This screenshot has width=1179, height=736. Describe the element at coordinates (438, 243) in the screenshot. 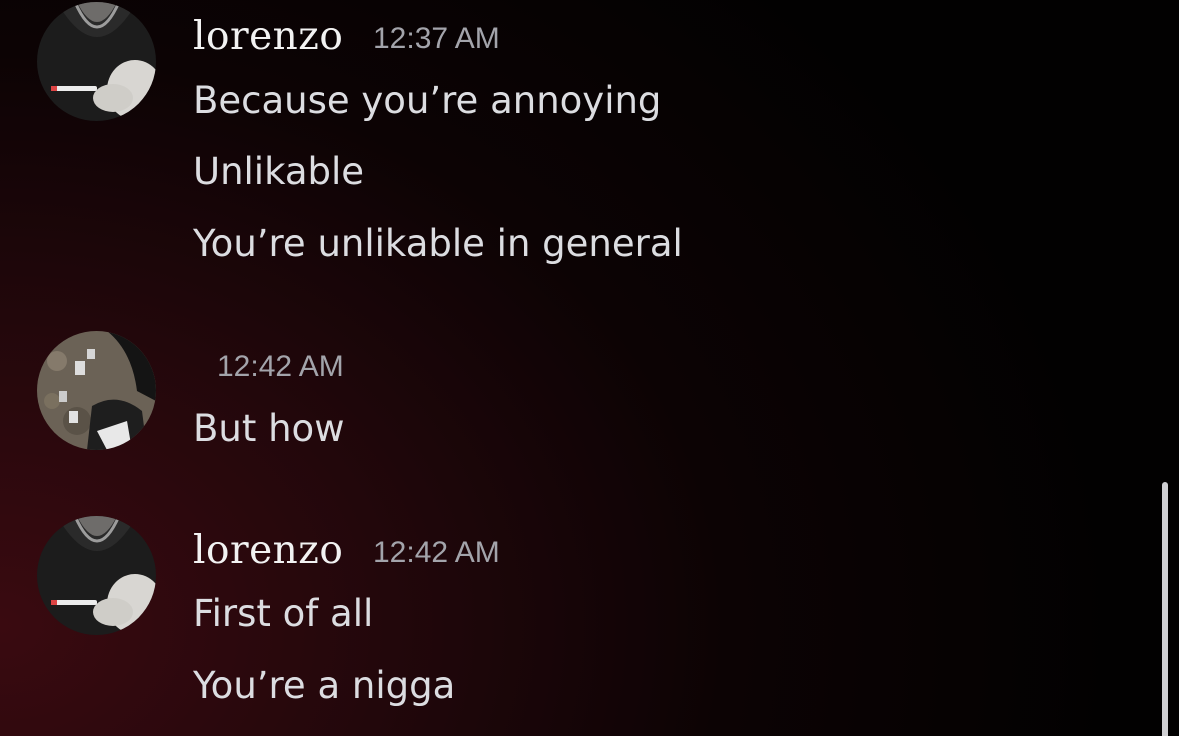

I see `message-text: You’re unlikable in general` at that location.